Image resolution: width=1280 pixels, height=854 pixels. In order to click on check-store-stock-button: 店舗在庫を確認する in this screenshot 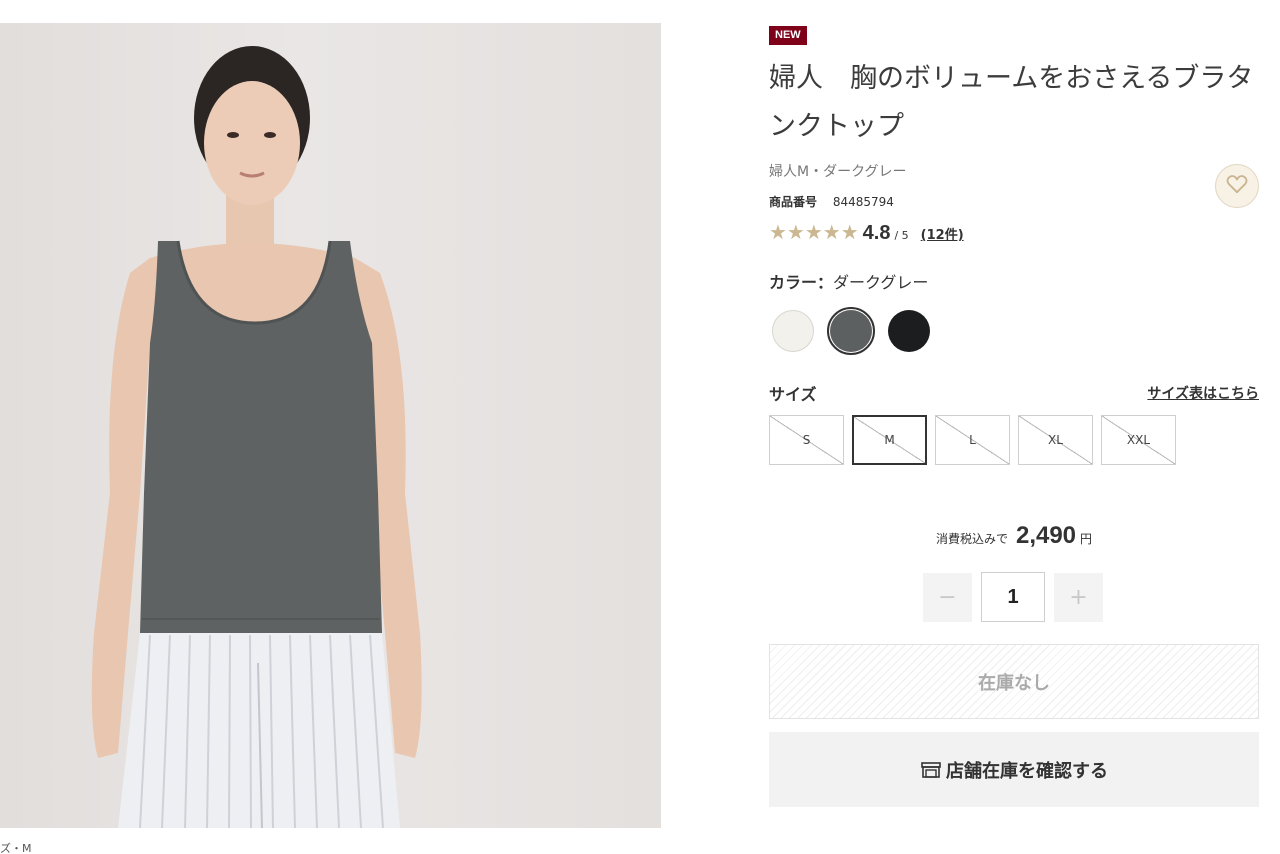, I will do `click(1014, 769)`.